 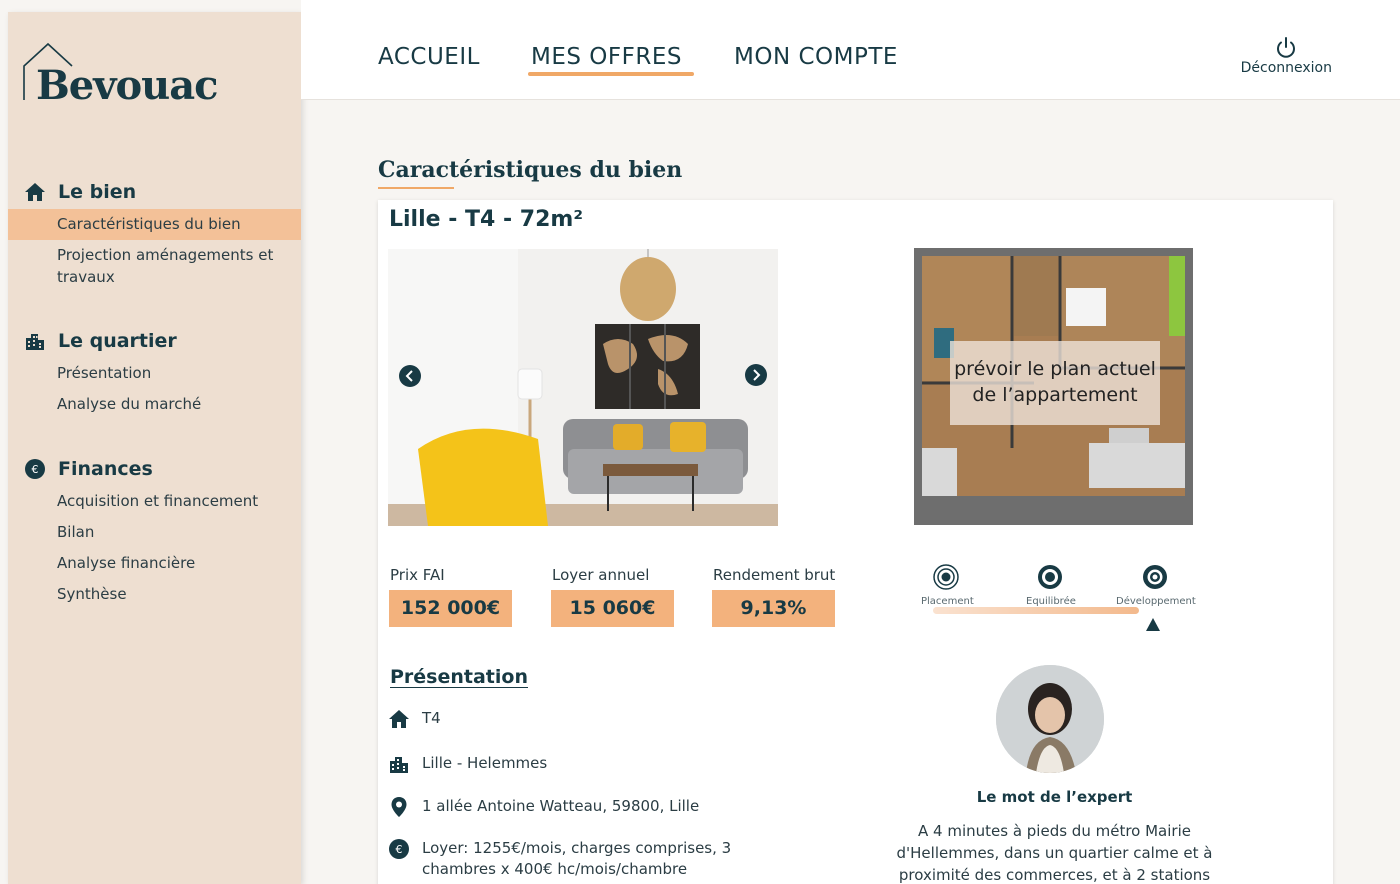 What do you see at coordinates (127, 85) in the screenshot?
I see `brand-name: Bevouac` at bounding box center [127, 85].